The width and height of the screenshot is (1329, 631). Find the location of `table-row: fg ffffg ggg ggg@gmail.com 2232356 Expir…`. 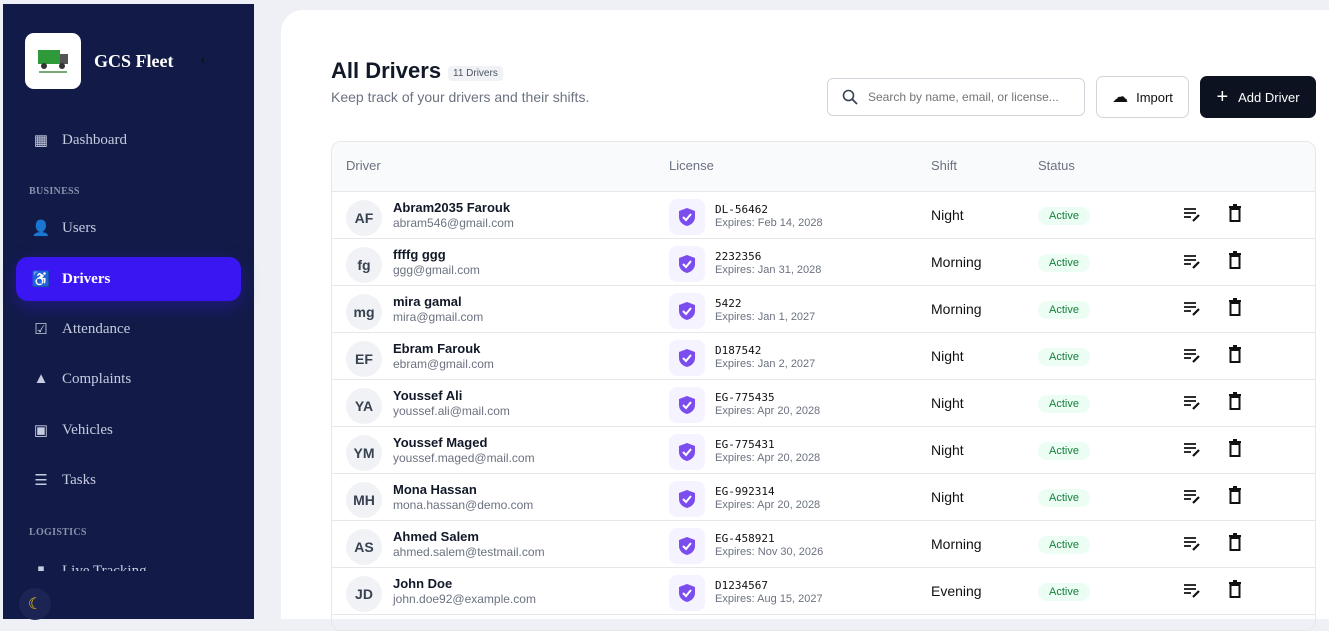

table-row: fg ffffg ggg ggg@gmail.com 2232356 Expir… is located at coordinates (823, 262).